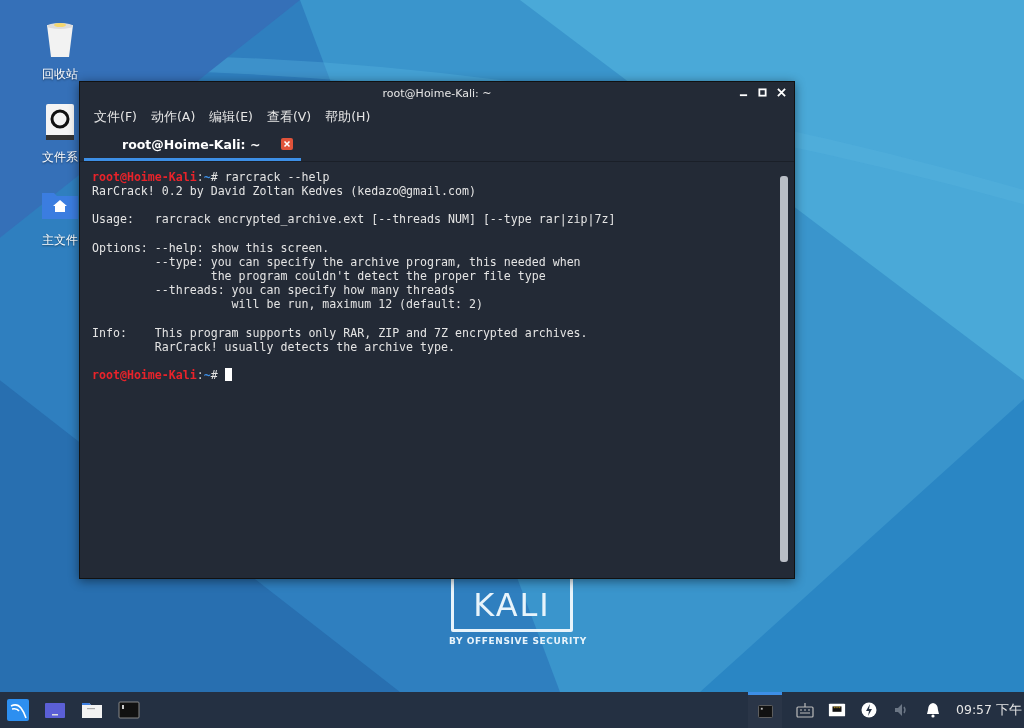 The height and width of the screenshot is (728, 1024). What do you see at coordinates (784, 369) in the screenshot?
I see `scrollbar` at bounding box center [784, 369].